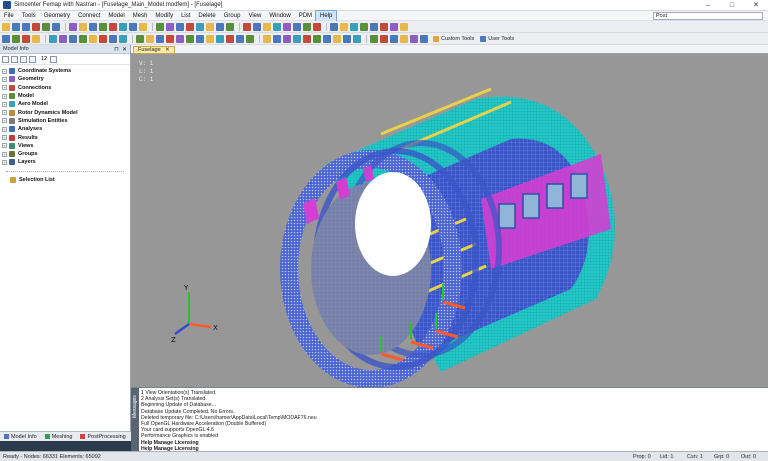 The width and height of the screenshot is (768, 461). I want to click on pin-icon: ⊓, so click(116, 49).